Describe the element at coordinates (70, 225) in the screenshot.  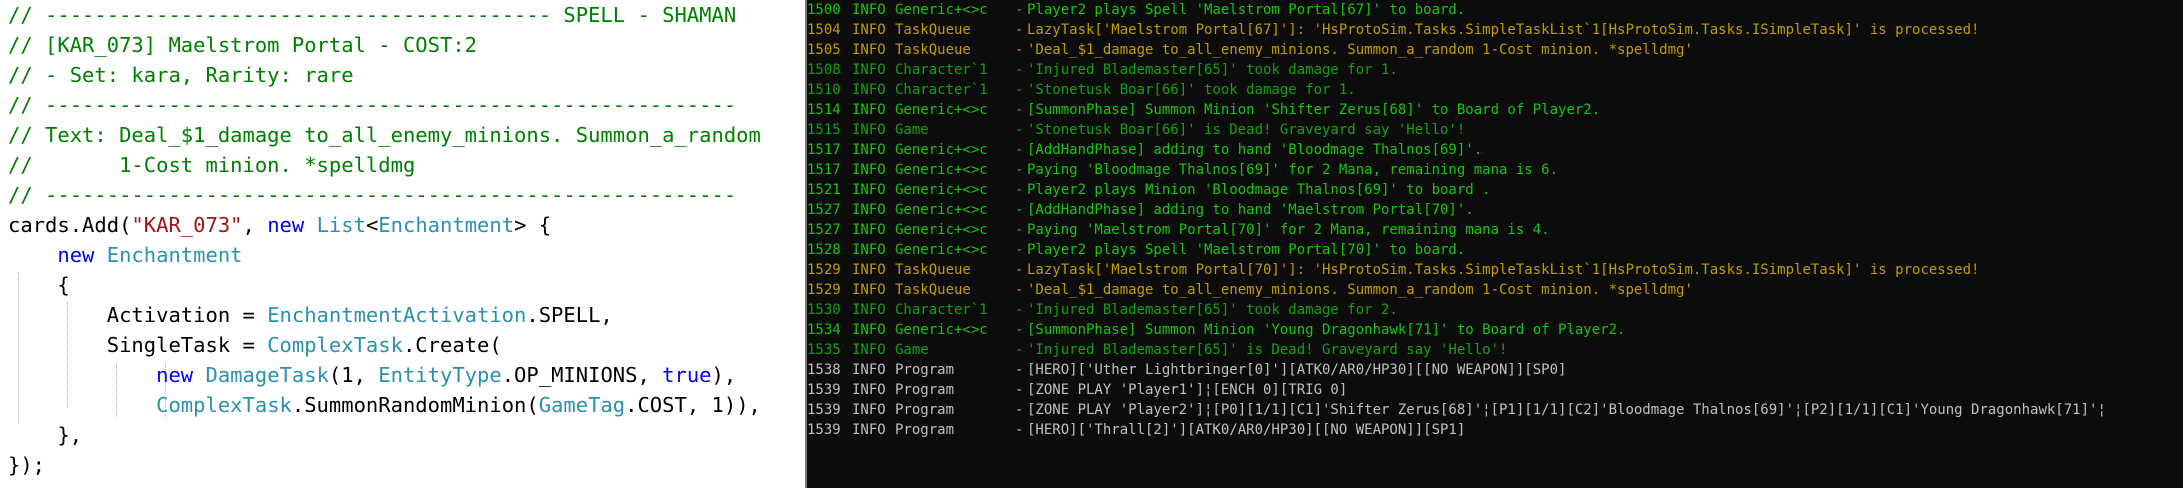
I see `code-token: cards.Add(` at that location.